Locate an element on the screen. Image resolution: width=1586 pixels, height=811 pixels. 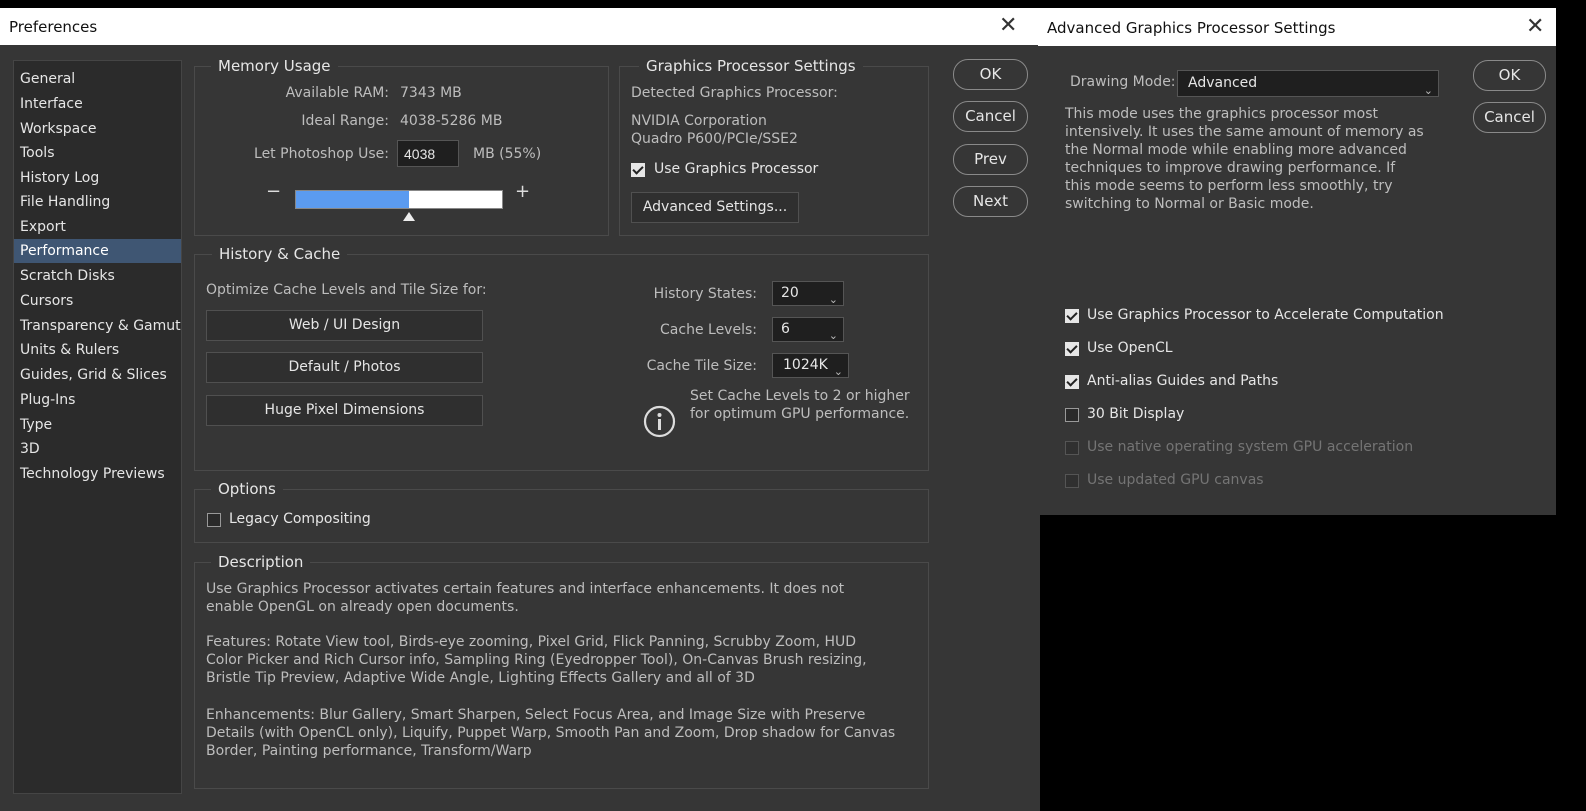
sidebar-item-export: Export is located at coordinates (97, 227).